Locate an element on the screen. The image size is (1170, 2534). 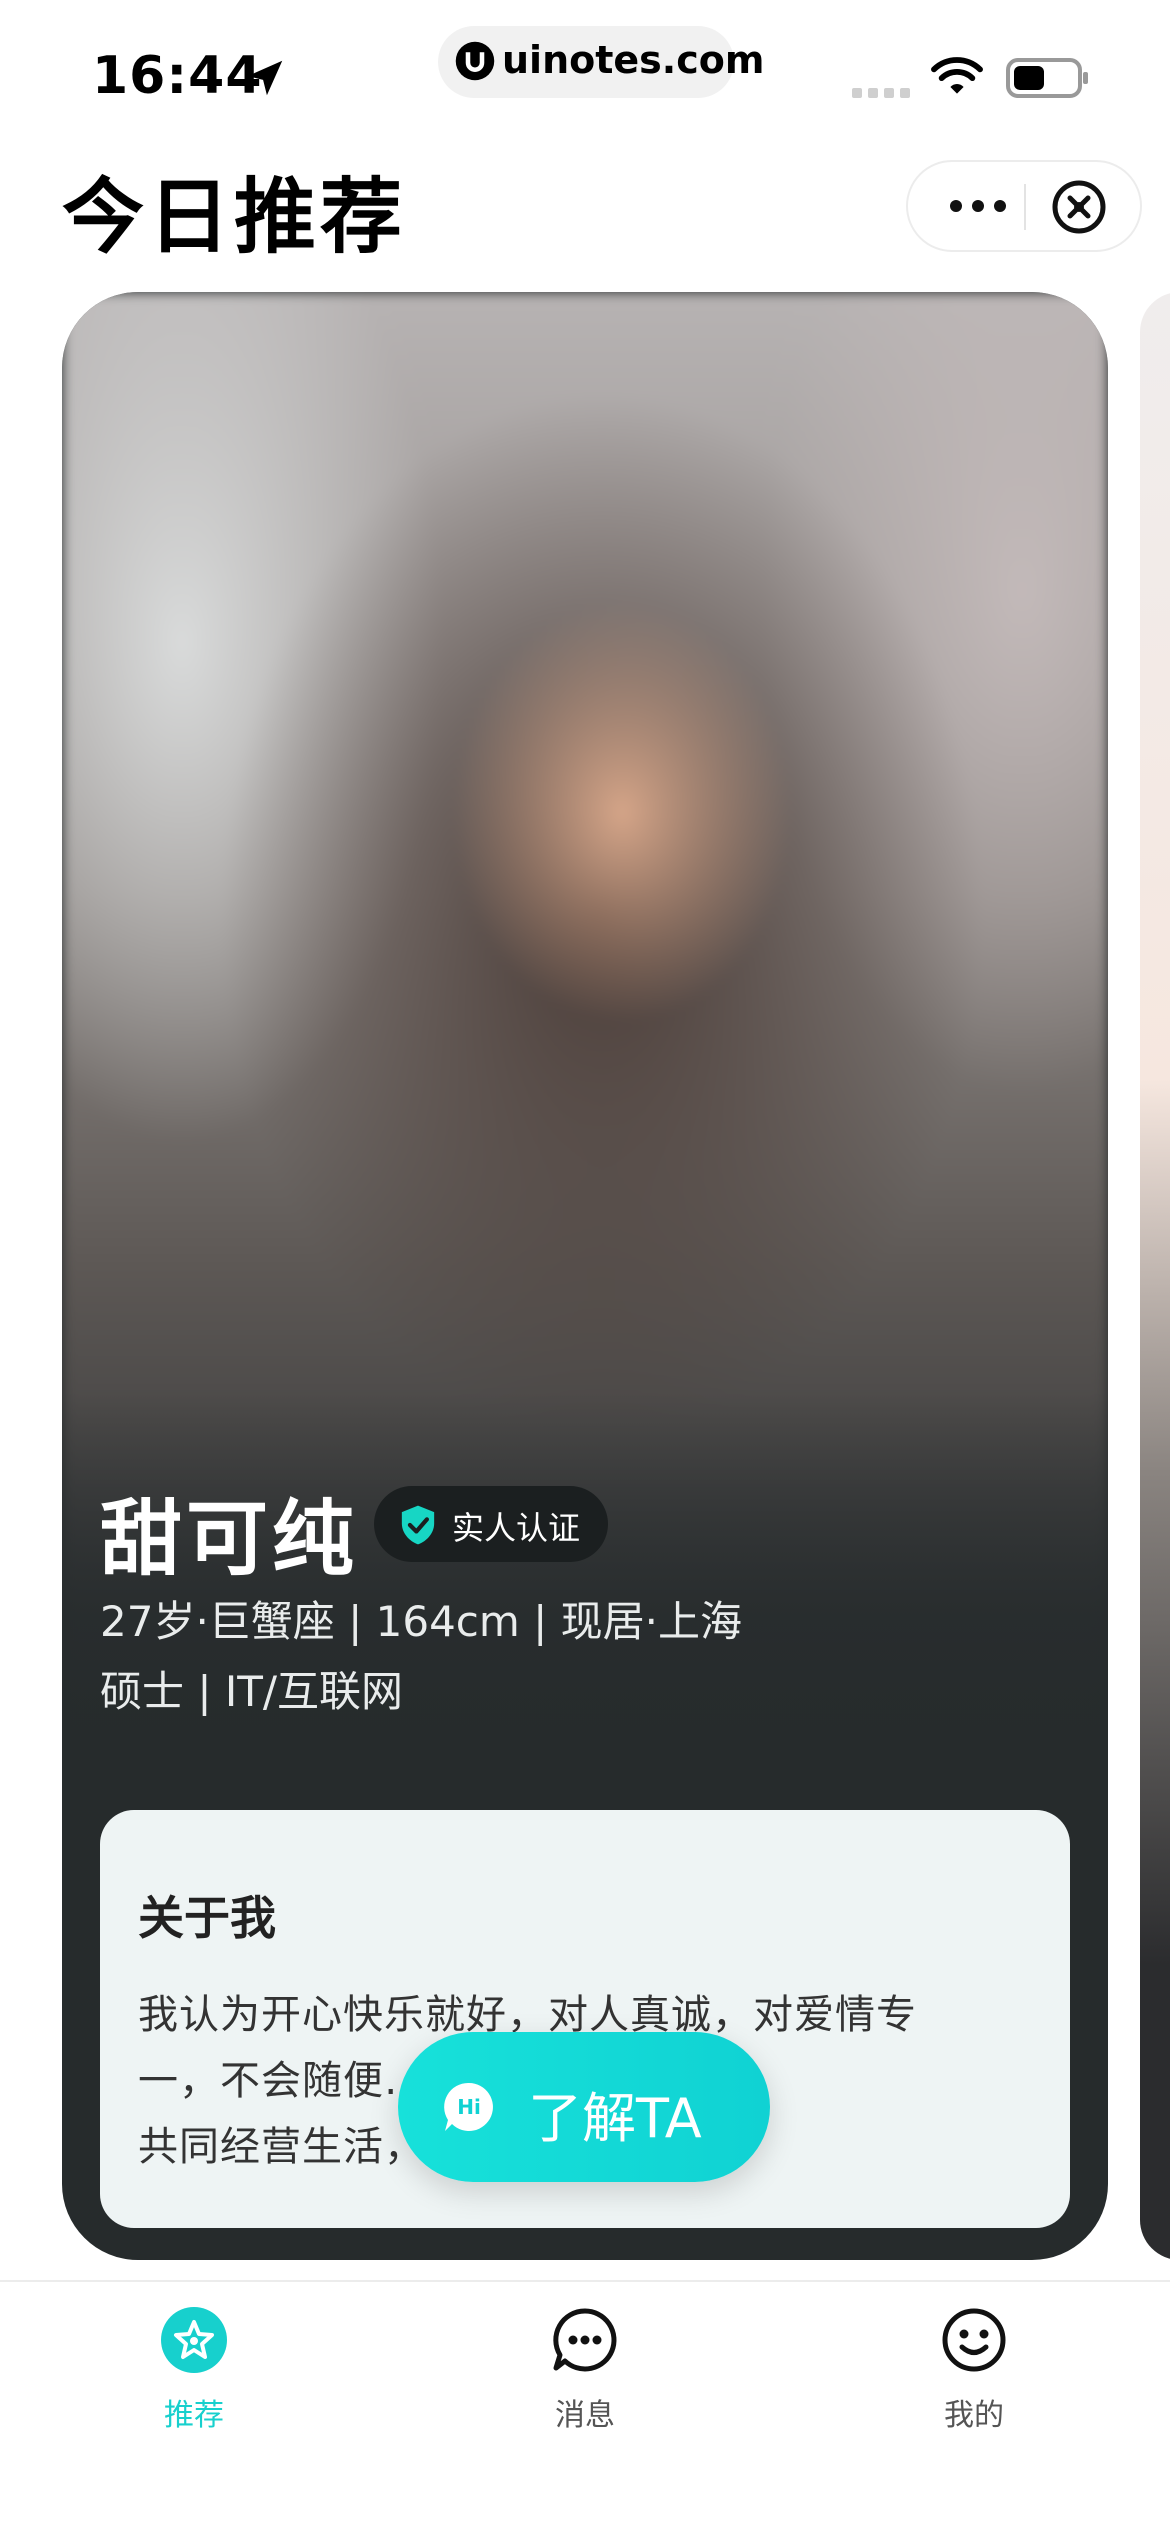
wifi-icon is located at coordinates (957, 75).